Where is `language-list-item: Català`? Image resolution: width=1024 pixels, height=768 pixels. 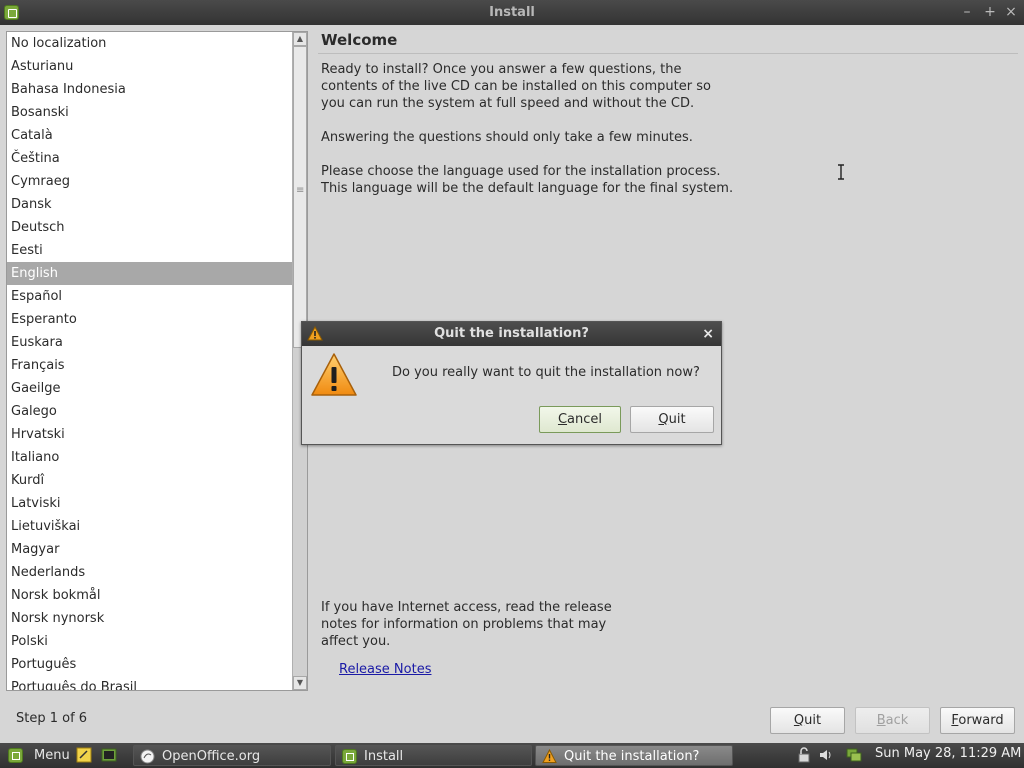 language-list-item: Català is located at coordinates (150, 135).